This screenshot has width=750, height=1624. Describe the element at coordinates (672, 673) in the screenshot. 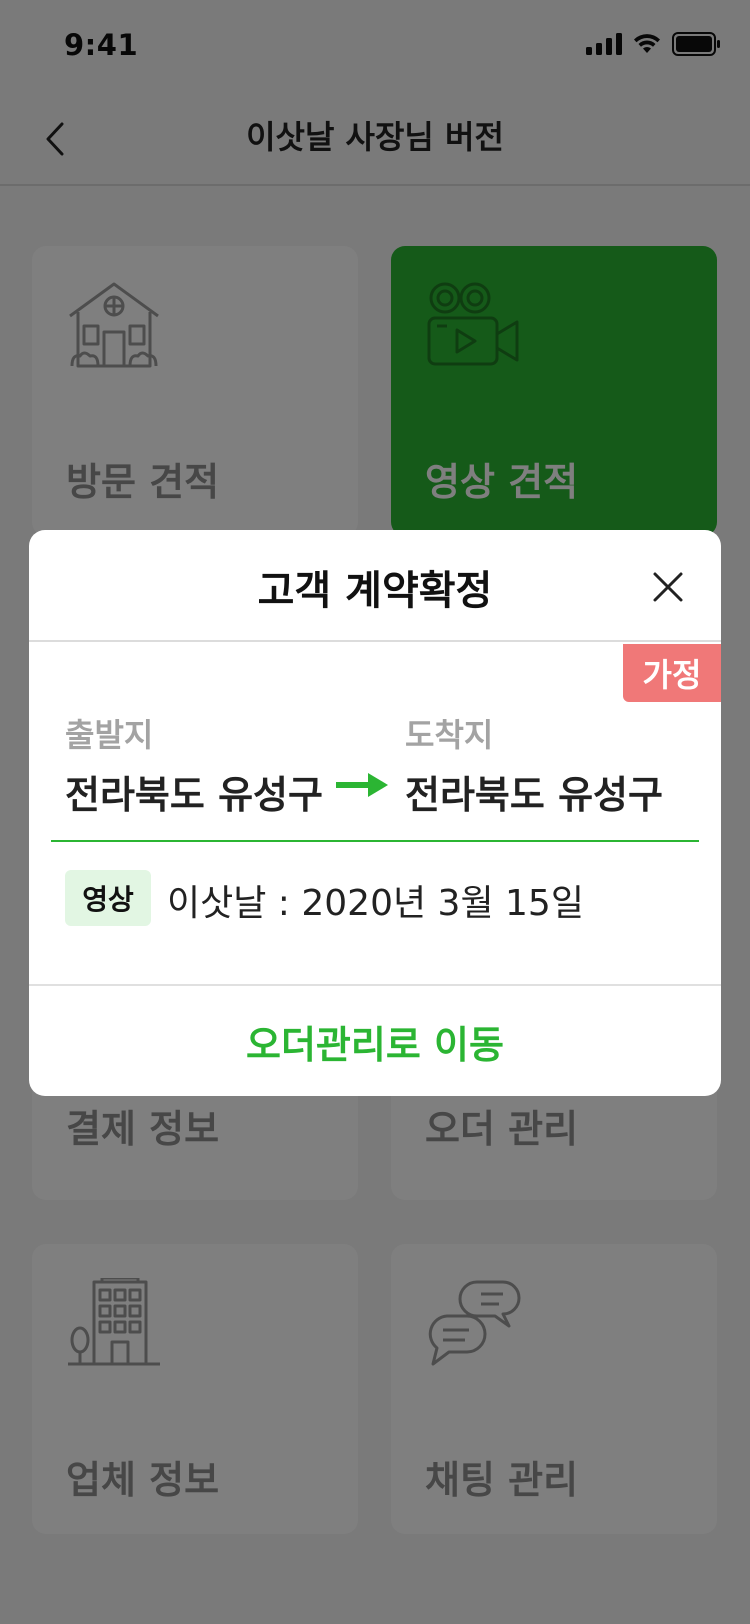

I see `category-tag: 가정` at that location.